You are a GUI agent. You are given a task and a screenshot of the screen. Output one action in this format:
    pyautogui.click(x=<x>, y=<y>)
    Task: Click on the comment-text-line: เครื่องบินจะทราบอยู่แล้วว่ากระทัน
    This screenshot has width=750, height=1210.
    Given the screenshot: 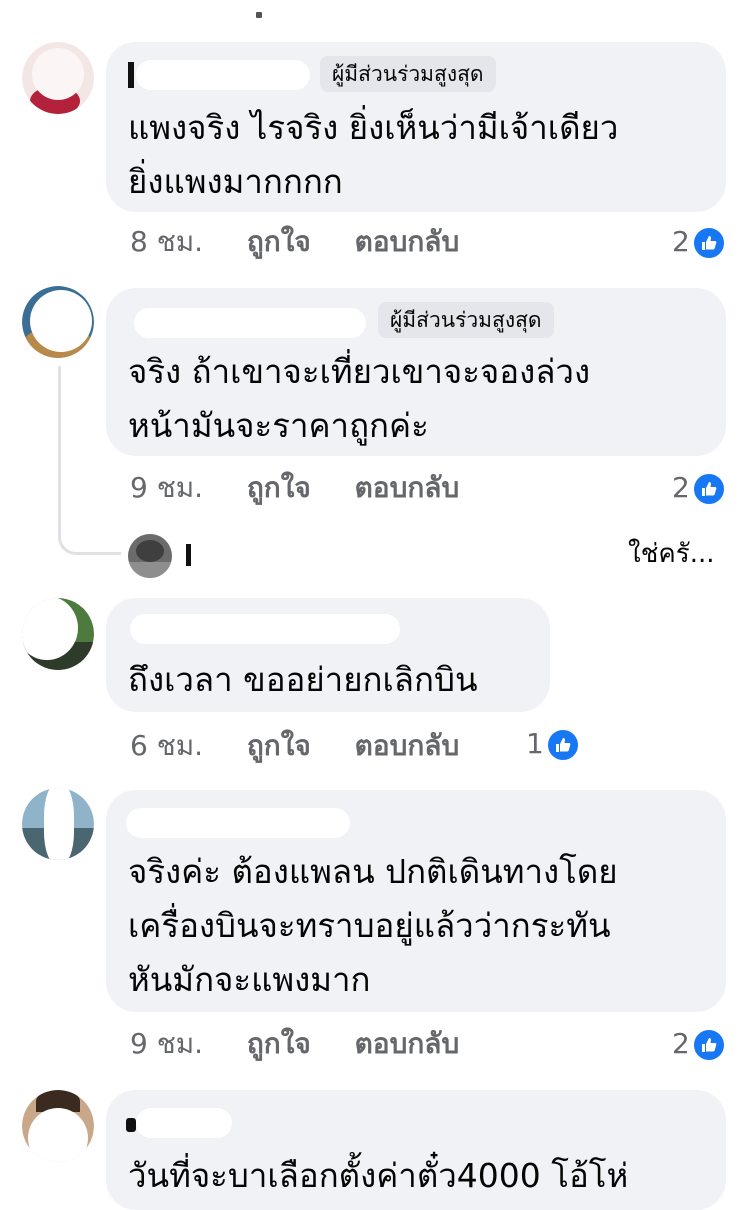 What is the action you would take?
    pyautogui.click(x=369, y=925)
    